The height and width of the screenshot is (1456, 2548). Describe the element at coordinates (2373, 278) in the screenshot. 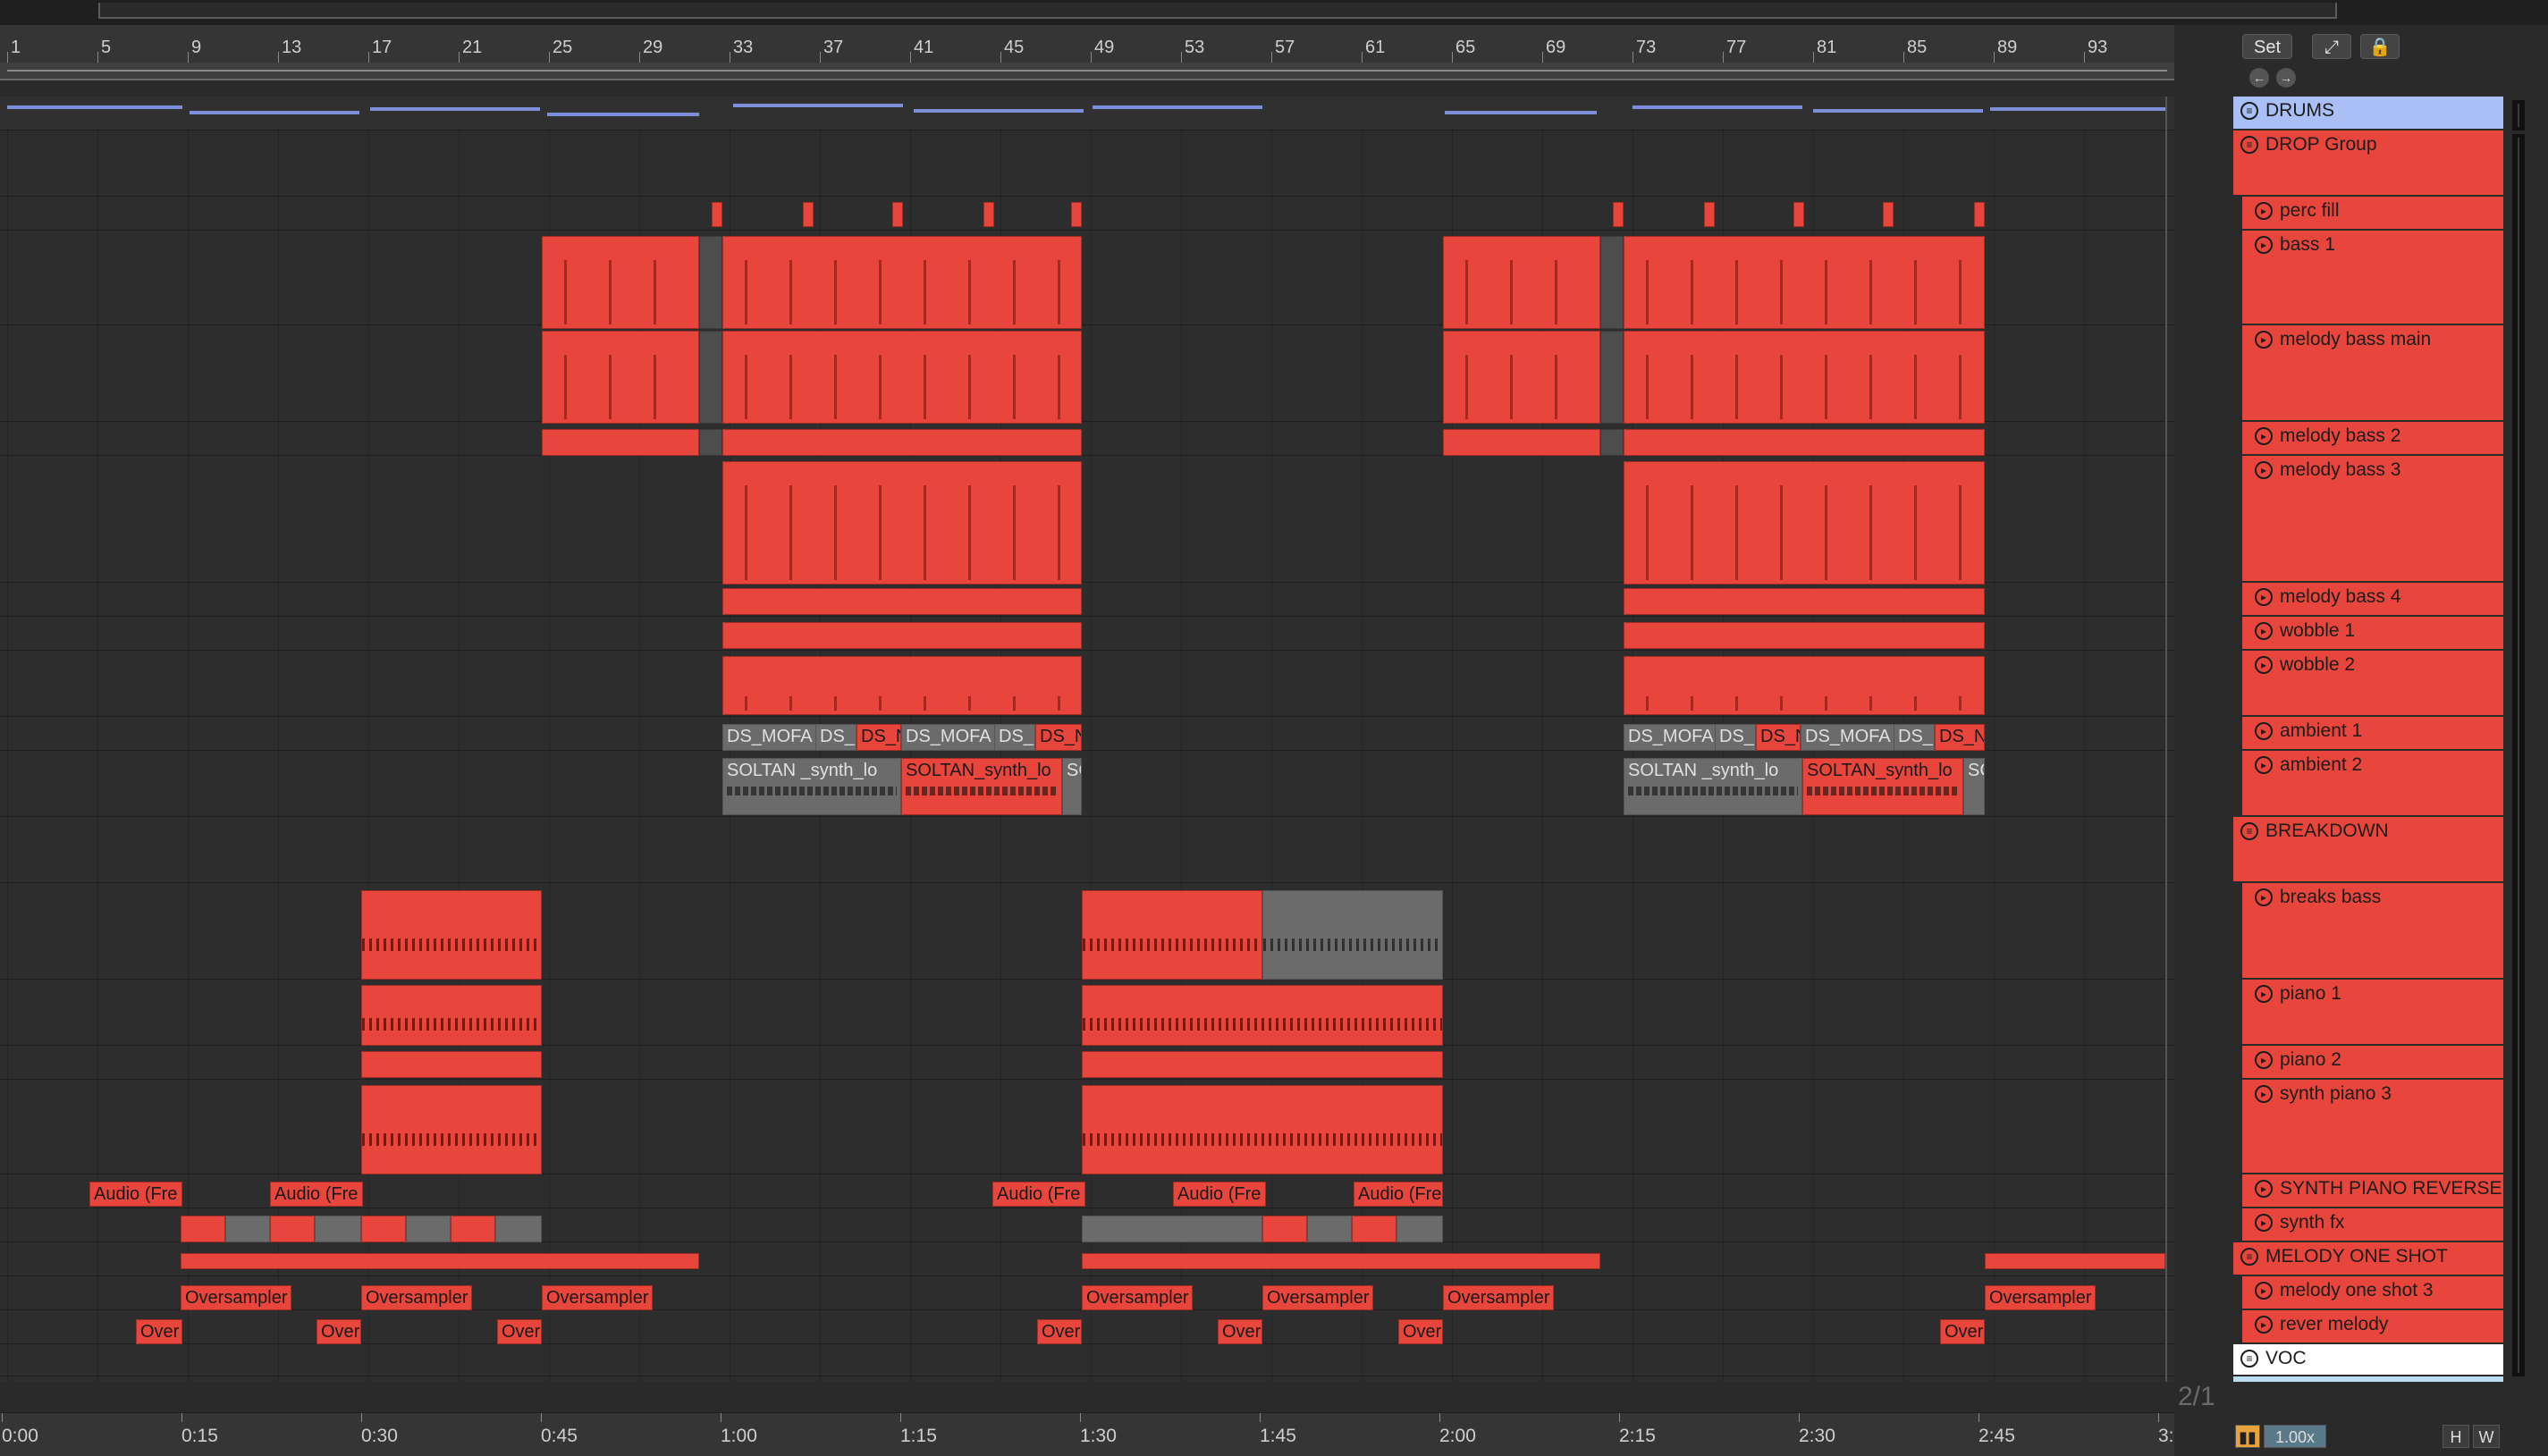

I see `track-header-bass-1: ▸ bass 1` at that location.